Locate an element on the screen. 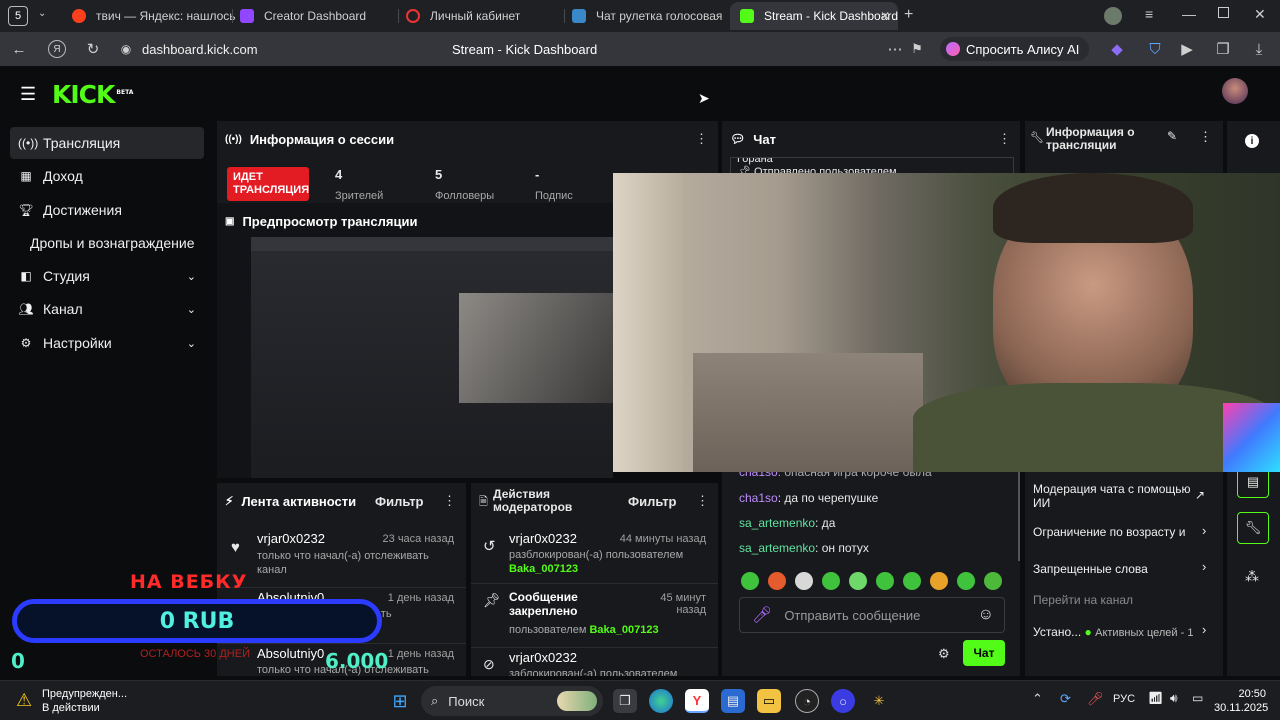  chat-username: cha1so is located at coordinates (758, 498).